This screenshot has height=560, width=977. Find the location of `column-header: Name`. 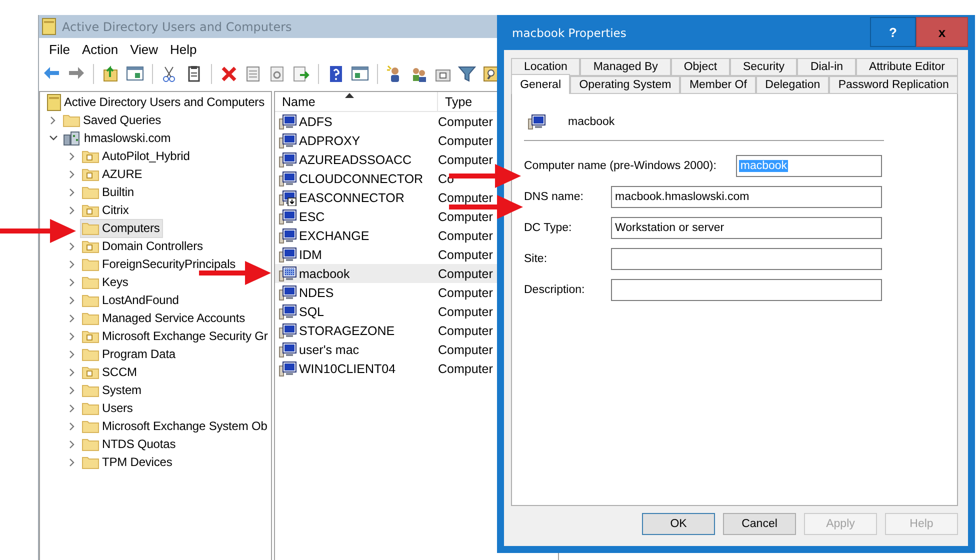

column-header: Name is located at coordinates (356, 101).